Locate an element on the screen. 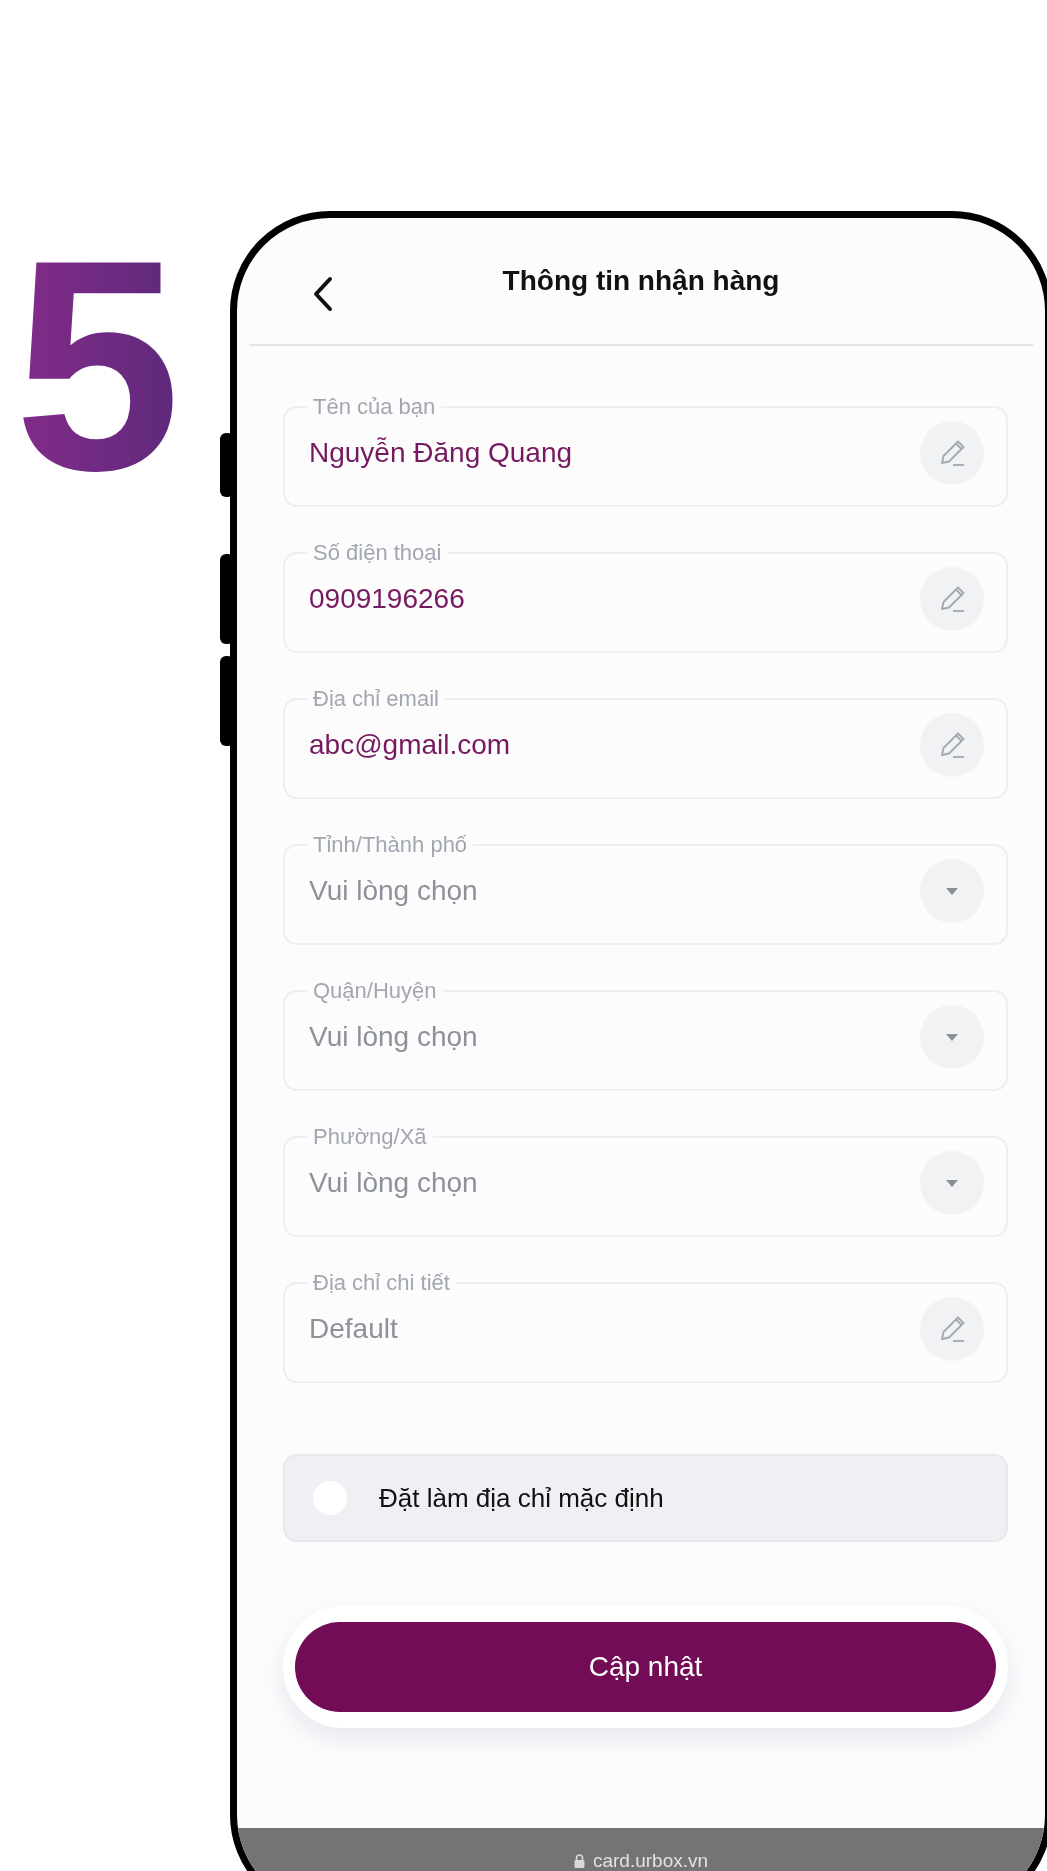 The height and width of the screenshot is (1871, 1047). back-icon is located at coordinates (323, 294).